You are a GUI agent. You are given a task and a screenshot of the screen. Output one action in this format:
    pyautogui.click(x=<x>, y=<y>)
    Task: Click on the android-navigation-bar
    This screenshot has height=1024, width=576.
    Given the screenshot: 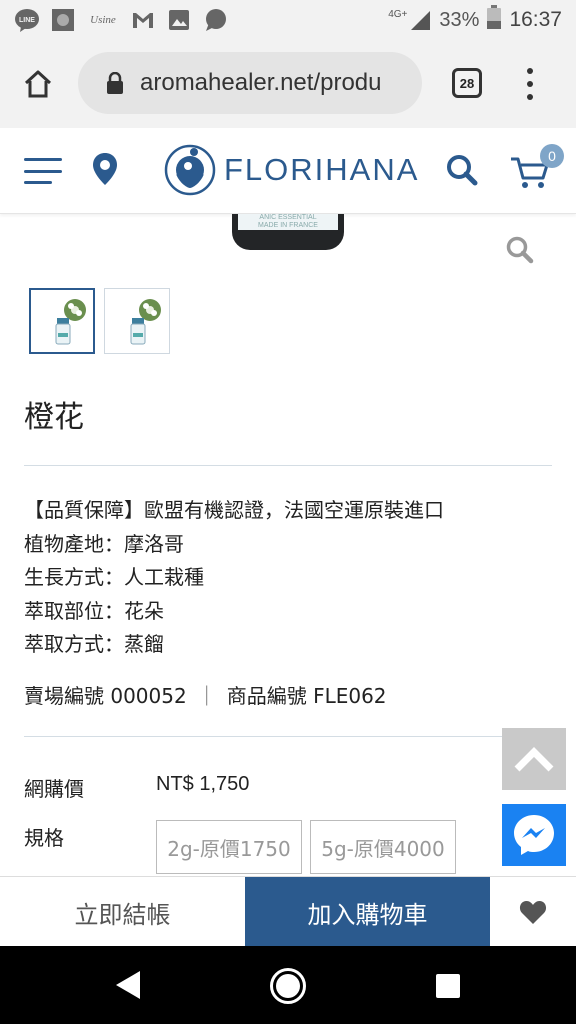 What is the action you would take?
    pyautogui.click(x=288, y=985)
    